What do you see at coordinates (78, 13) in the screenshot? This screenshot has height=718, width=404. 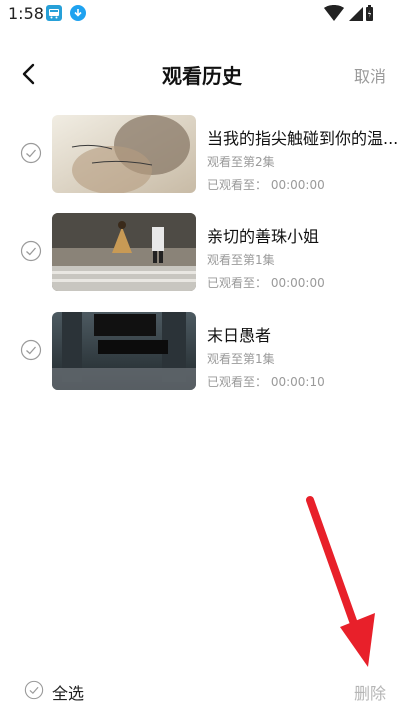 I see `download-icon` at bounding box center [78, 13].